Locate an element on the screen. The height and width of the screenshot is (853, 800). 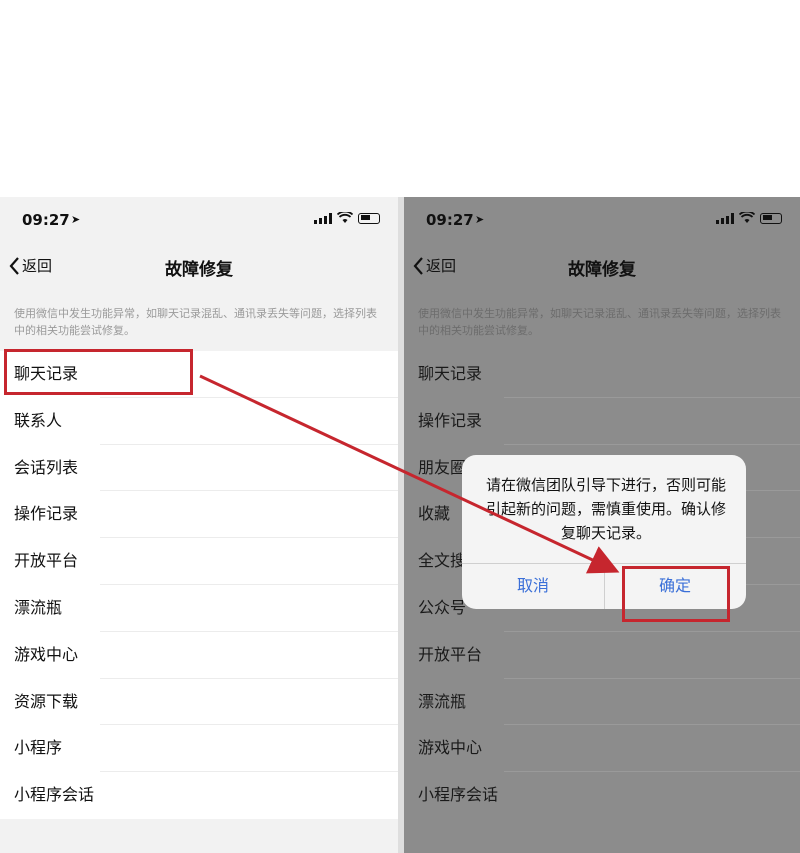
list-item-conversation-list: 会话列表 is located at coordinates (199, 468).